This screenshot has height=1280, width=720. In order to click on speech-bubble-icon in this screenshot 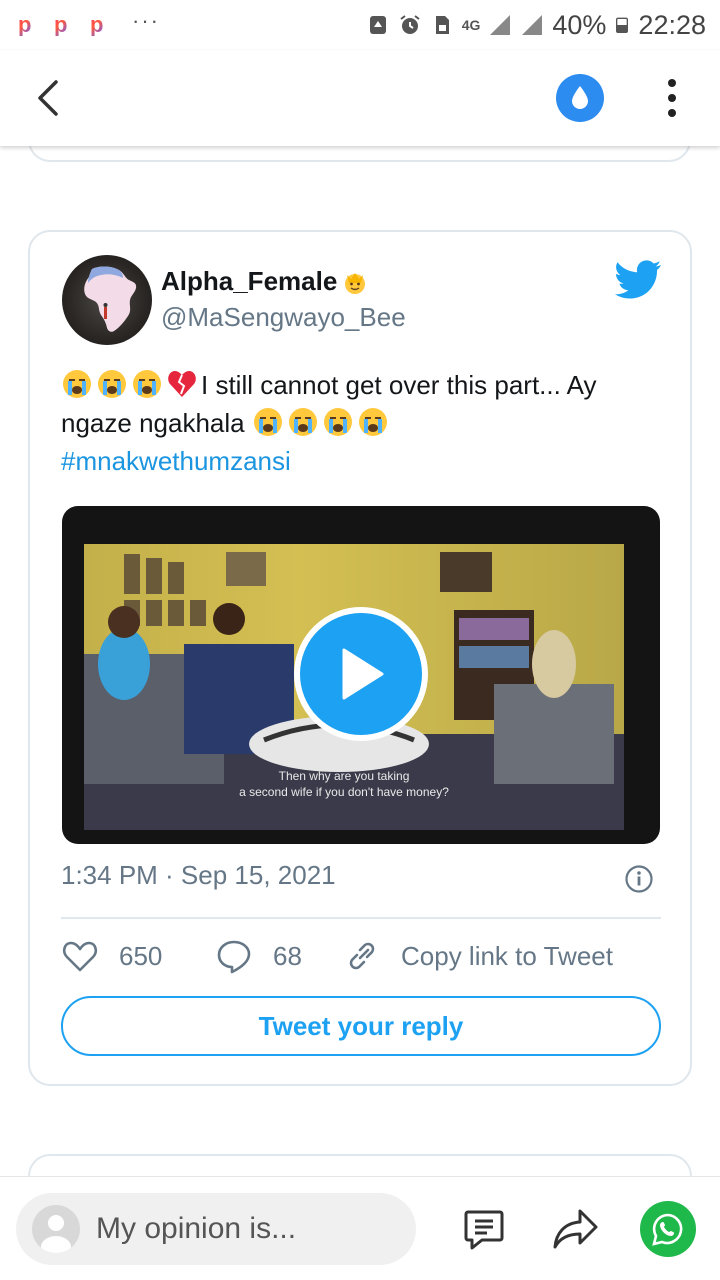, I will do `click(234, 957)`.